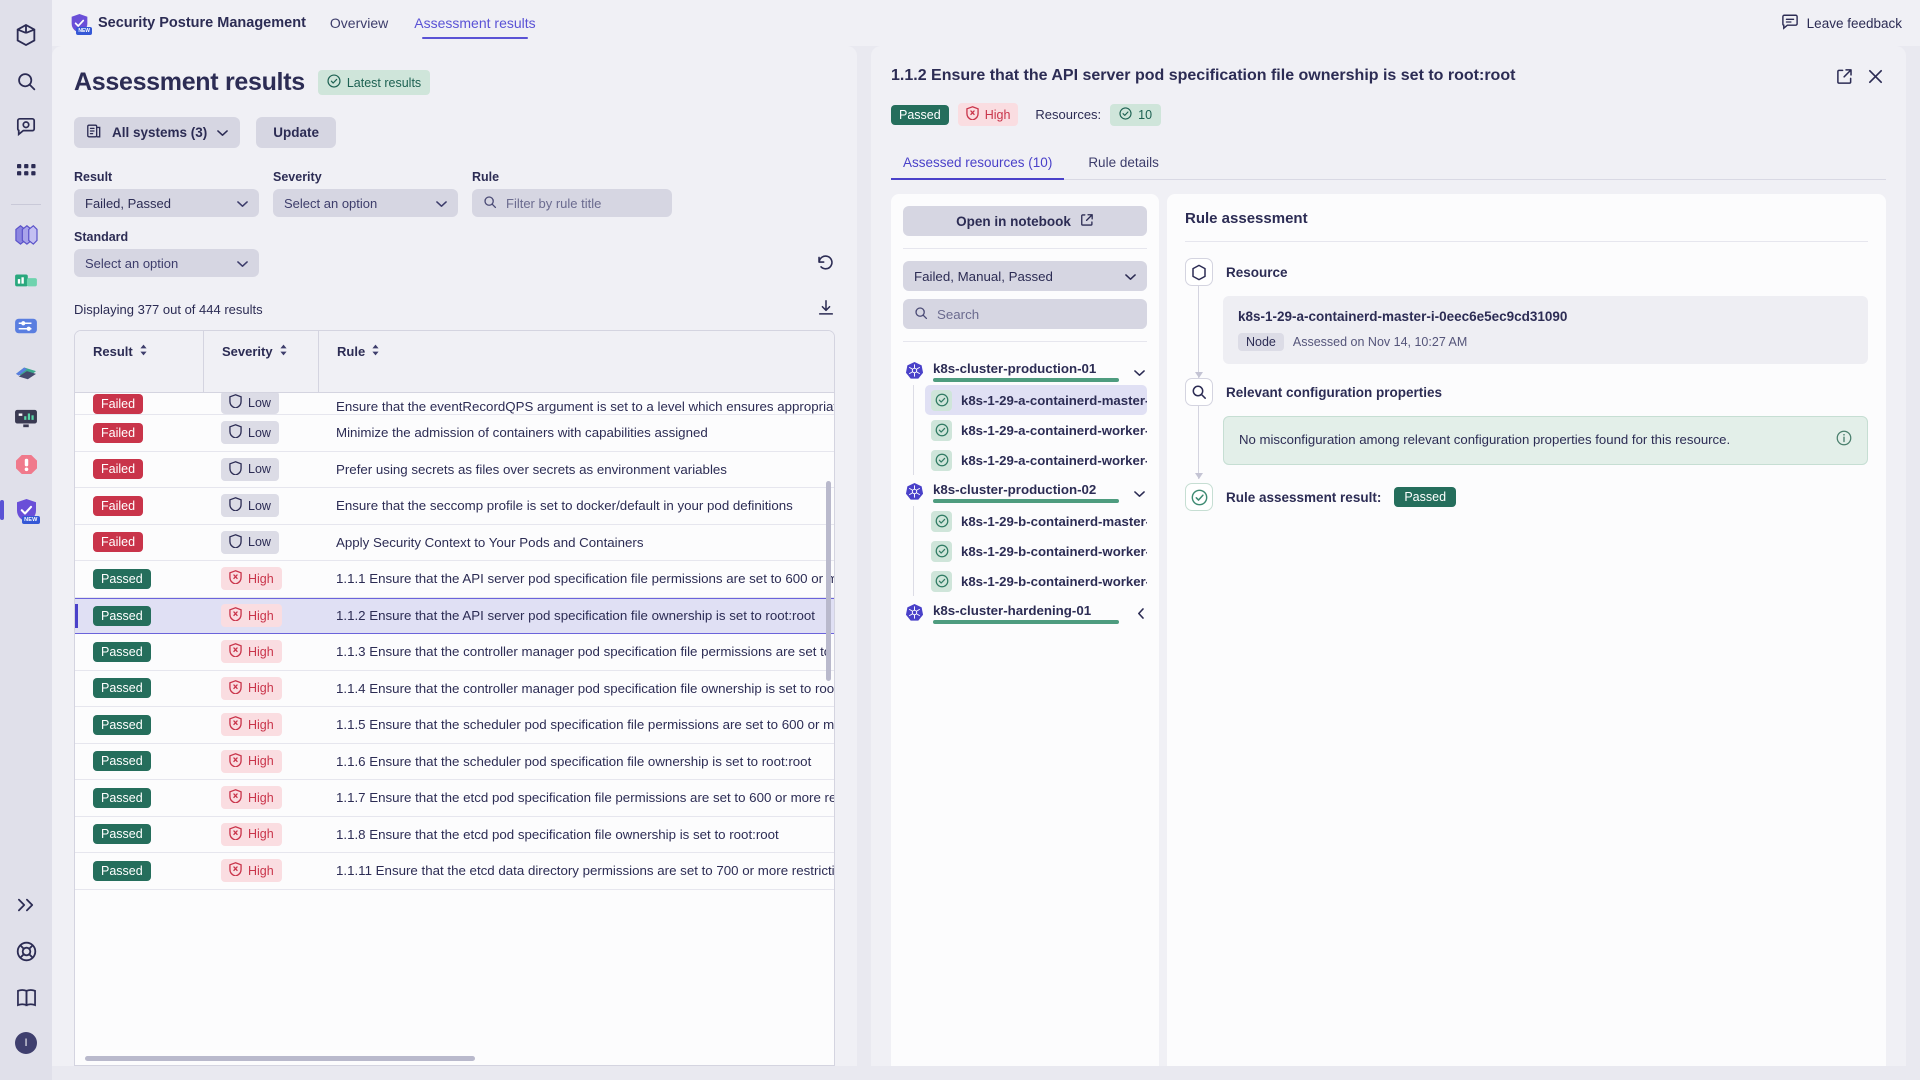 Image resolution: width=1920 pixels, height=1080 pixels. Describe the element at coordinates (1123, 162) in the screenshot. I see `tab-rule-details: Rule details` at that location.